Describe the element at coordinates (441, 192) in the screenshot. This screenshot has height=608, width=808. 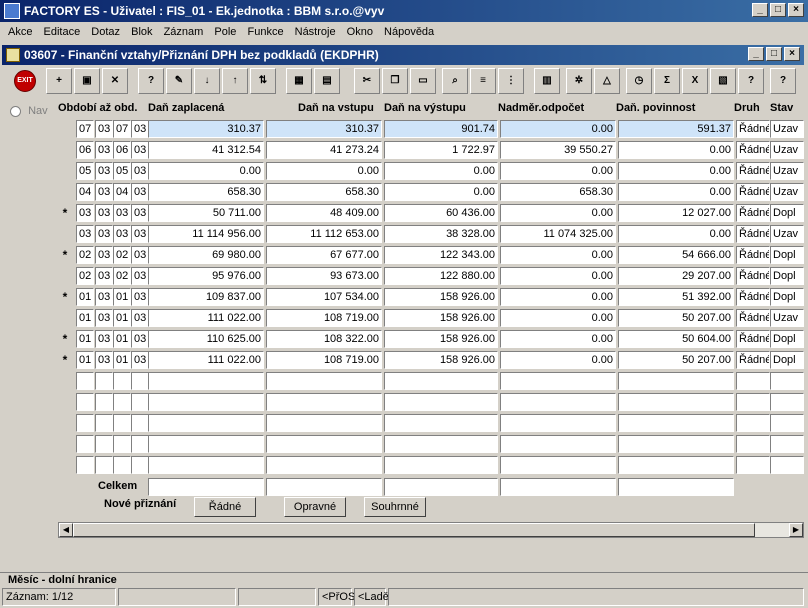
I see `cell-output: 0.00` at that location.